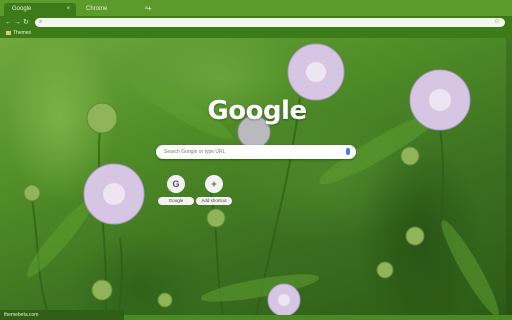 The width and height of the screenshot is (512, 320). Describe the element at coordinates (176, 201) in the screenshot. I see `shortcut-label: Google` at that location.